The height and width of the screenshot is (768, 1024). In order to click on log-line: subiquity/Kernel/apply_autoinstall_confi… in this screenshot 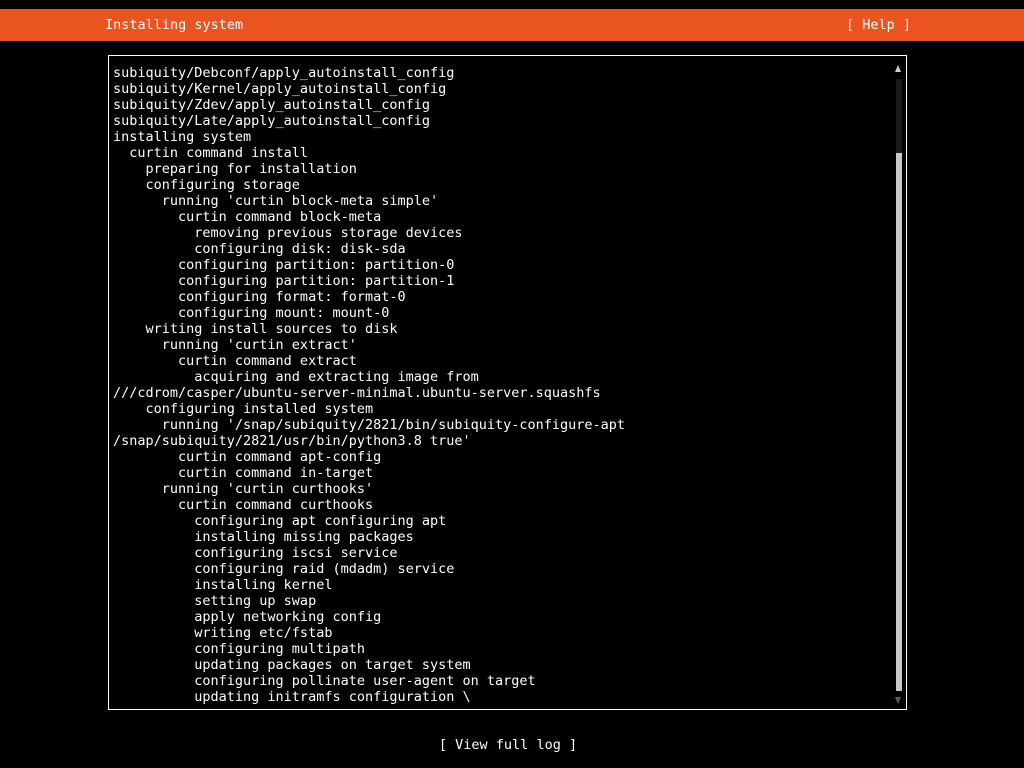, I will do `click(280, 89)`.